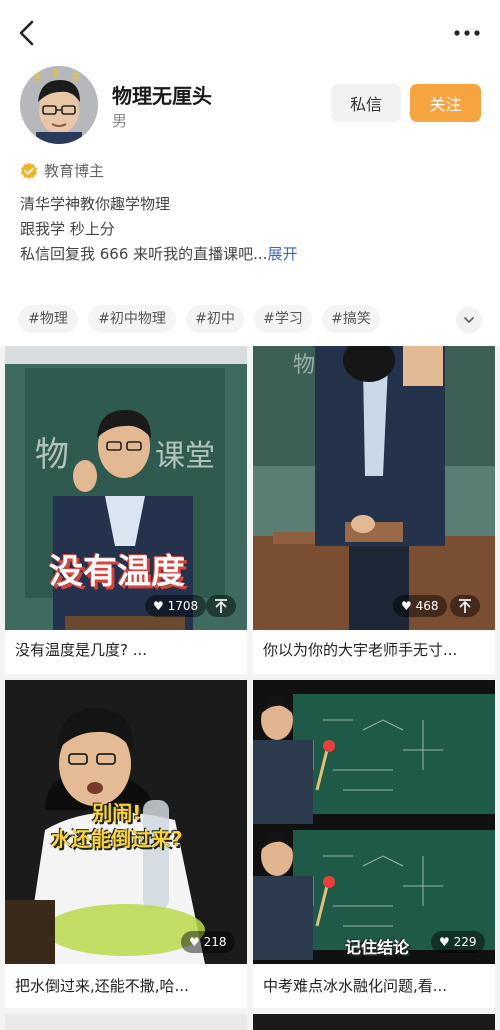  I want to click on bio-line-3-wrap: 私信回复我 666 来听我的直播课吧...展开, so click(250, 254).